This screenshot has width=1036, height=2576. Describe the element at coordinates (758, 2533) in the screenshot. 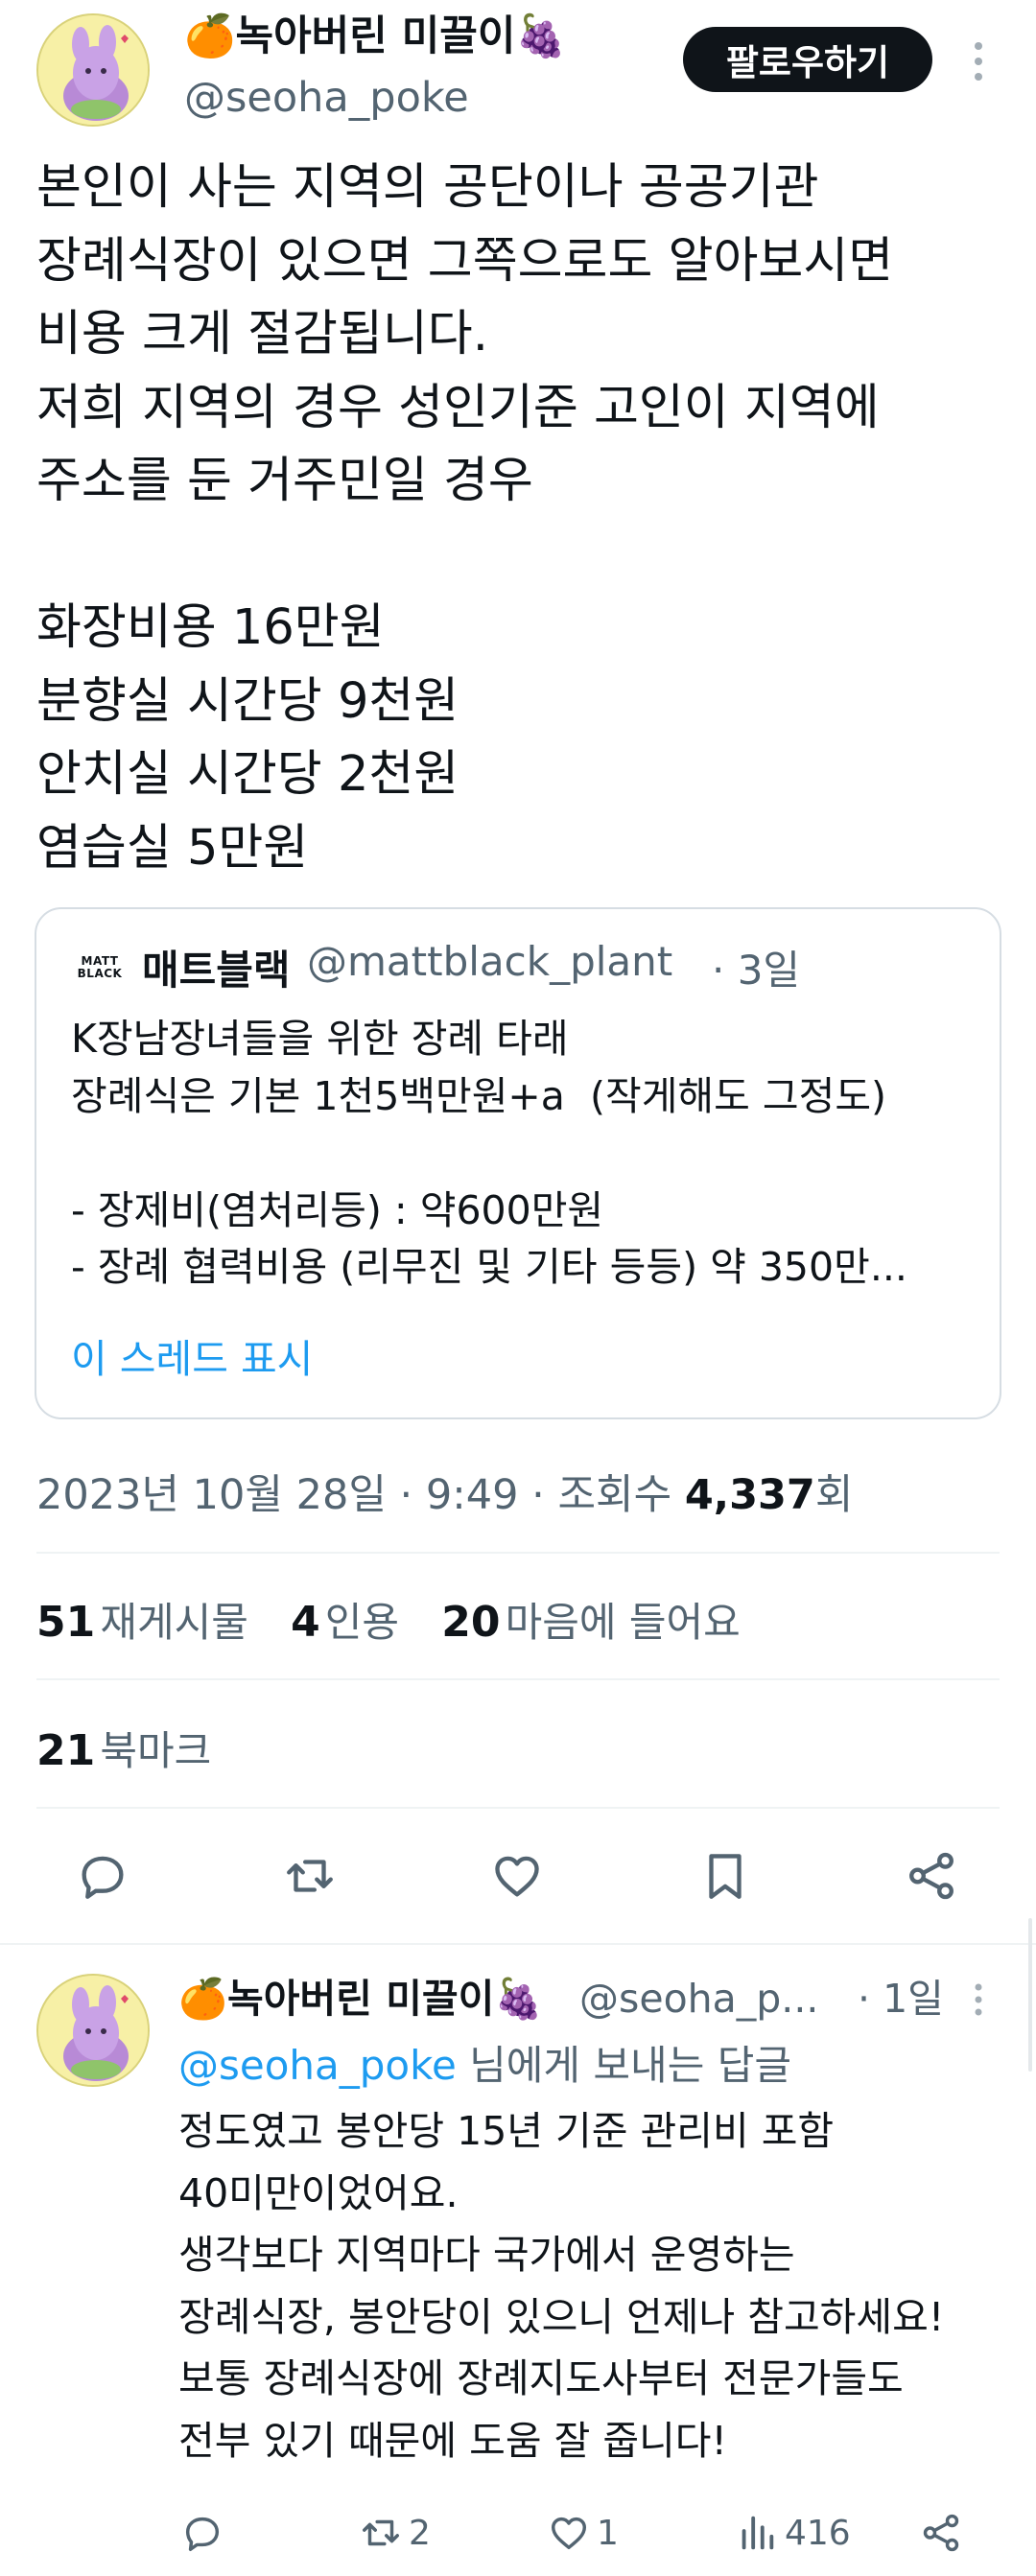

I see `views-icon` at that location.